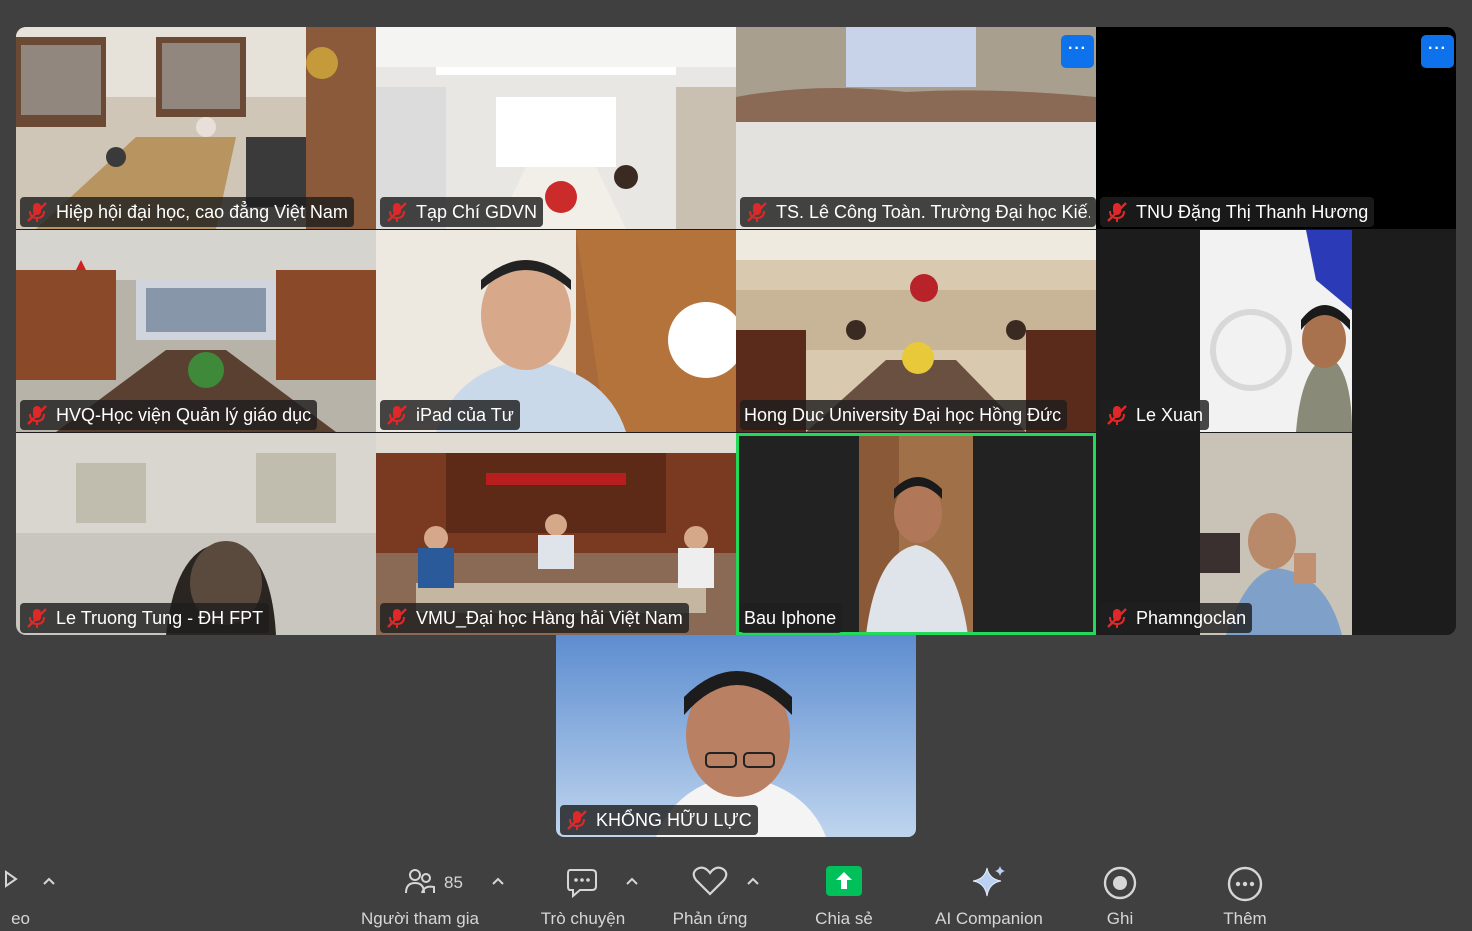 The height and width of the screenshot is (931, 1472). Describe the element at coordinates (196, 534) in the screenshot. I see `participant-tile: Le Truong Tung - ĐH FPT` at that location.